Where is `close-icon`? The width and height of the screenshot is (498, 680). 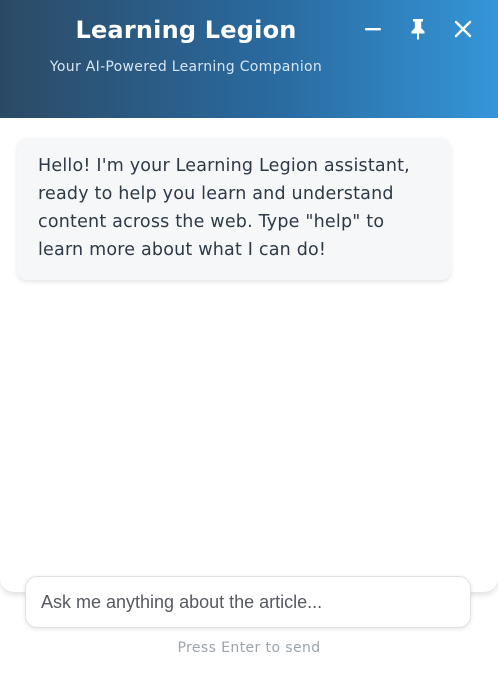 close-icon is located at coordinates (463, 29).